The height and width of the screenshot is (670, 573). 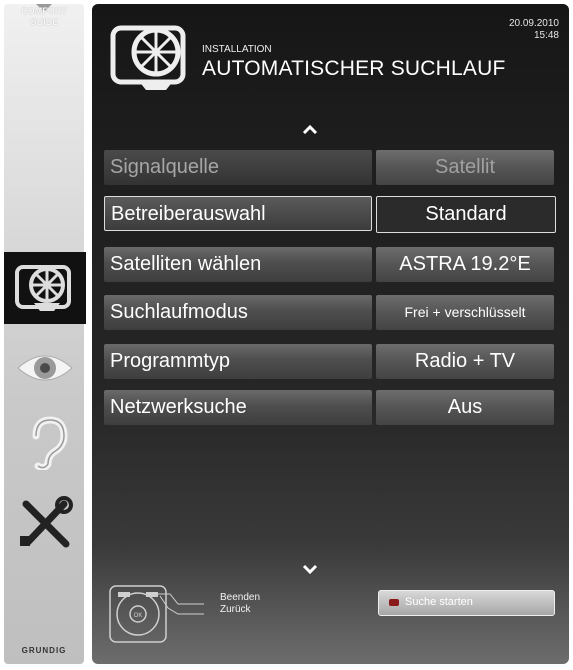 What do you see at coordinates (237, 49) in the screenshot?
I see `section-label: INSTALLATION` at bounding box center [237, 49].